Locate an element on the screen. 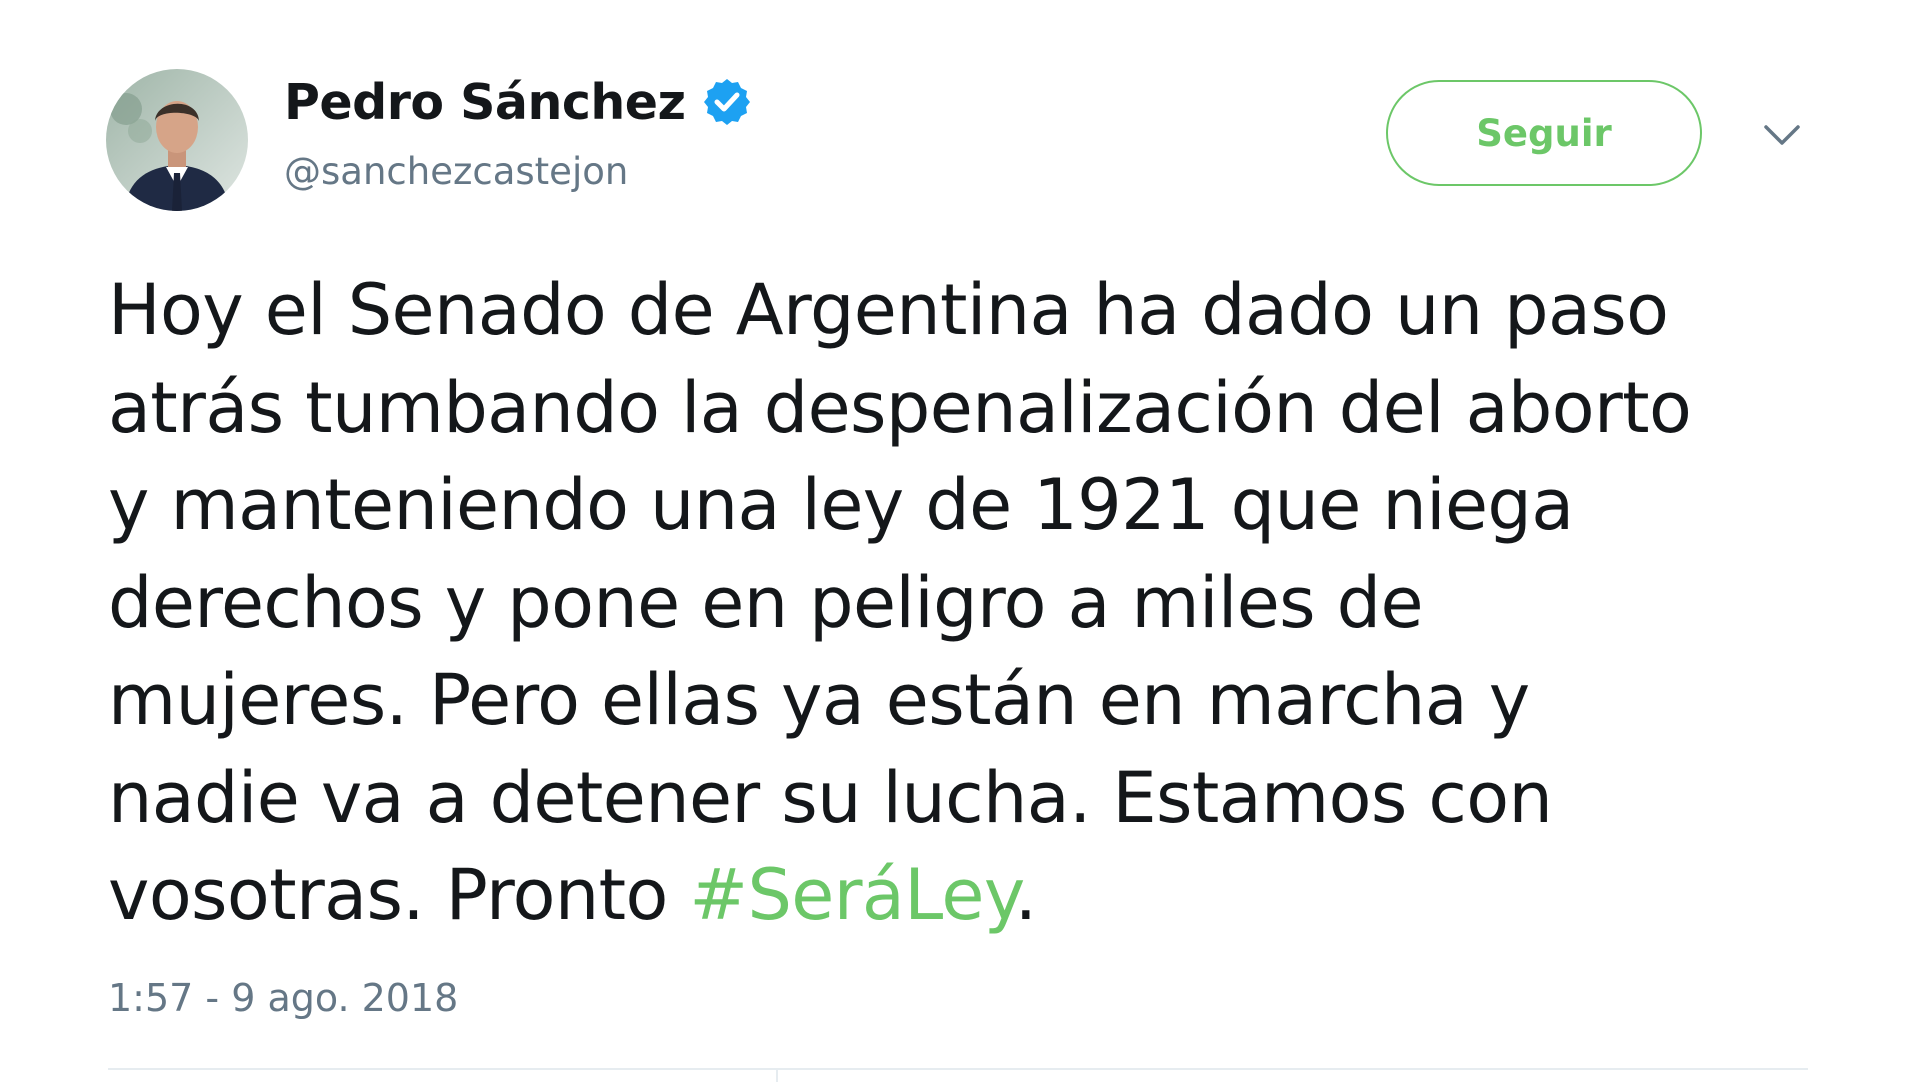 Image resolution: width=1920 pixels, height=1082 pixels. tweet-line: derechos y pone en peligro a miles de is located at coordinates (766, 602).